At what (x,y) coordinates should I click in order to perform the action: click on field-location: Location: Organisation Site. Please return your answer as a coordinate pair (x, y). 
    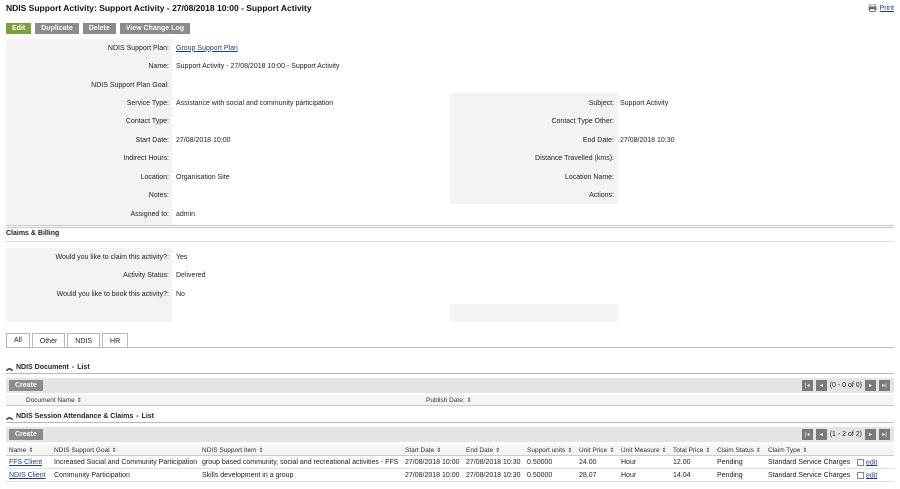
    Looking at the image, I should click on (156, 177).